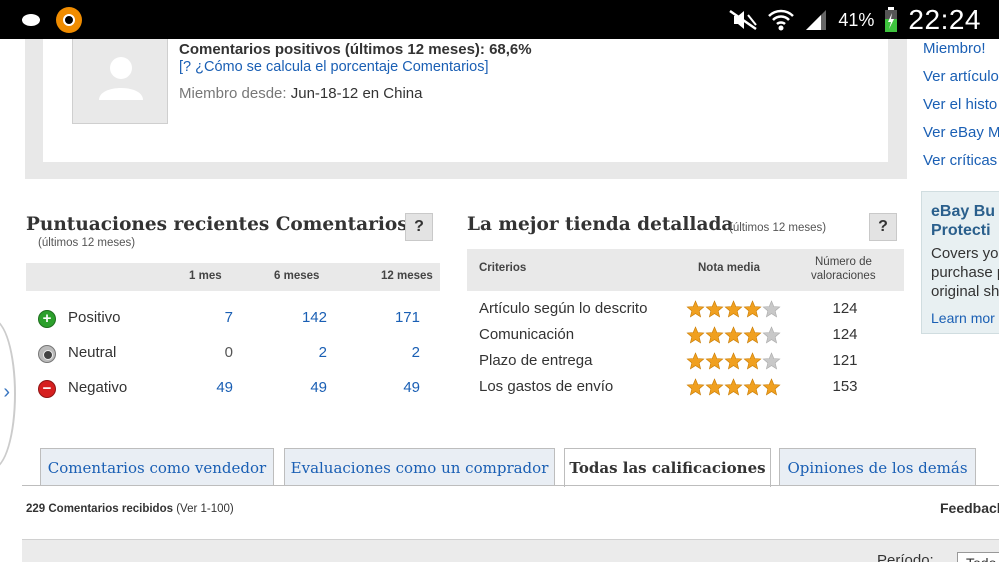 This screenshot has height=562, width=999. What do you see at coordinates (69, 20) in the screenshot?
I see `app-notification-icon` at bounding box center [69, 20].